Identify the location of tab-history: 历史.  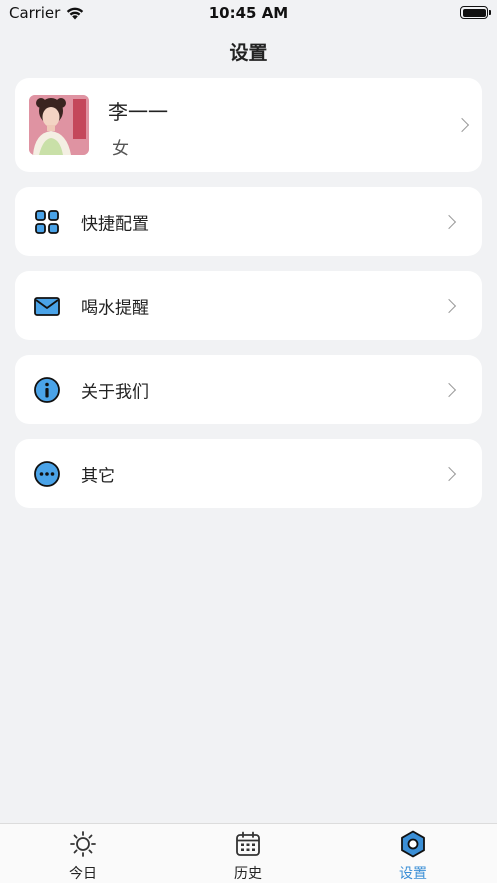
(248, 853).